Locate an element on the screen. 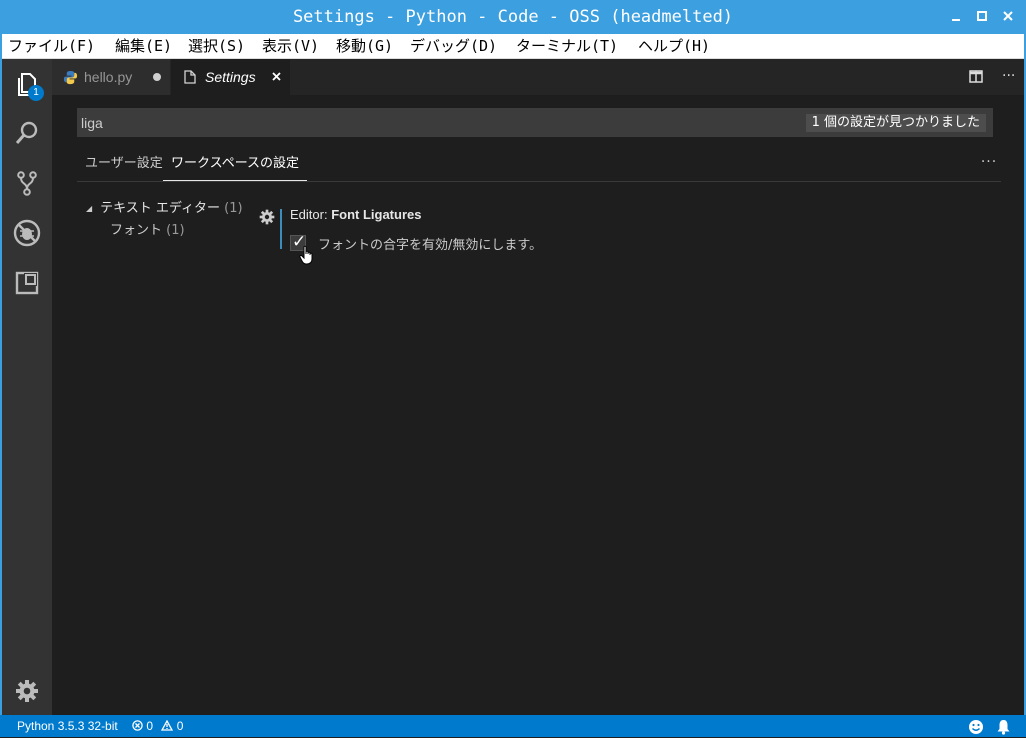  explorer-badge: 1 is located at coordinates (36, 93).